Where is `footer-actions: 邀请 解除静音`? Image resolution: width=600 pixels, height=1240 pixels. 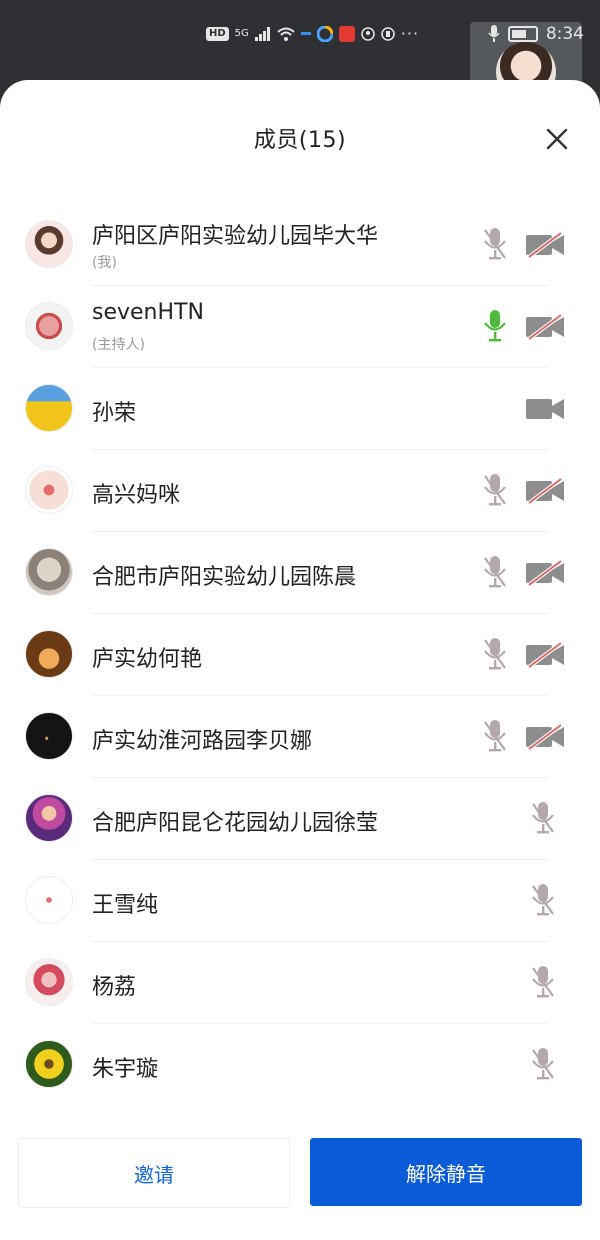 footer-actions: 邀请 解除静音 is located at coordinates (300, 1170).